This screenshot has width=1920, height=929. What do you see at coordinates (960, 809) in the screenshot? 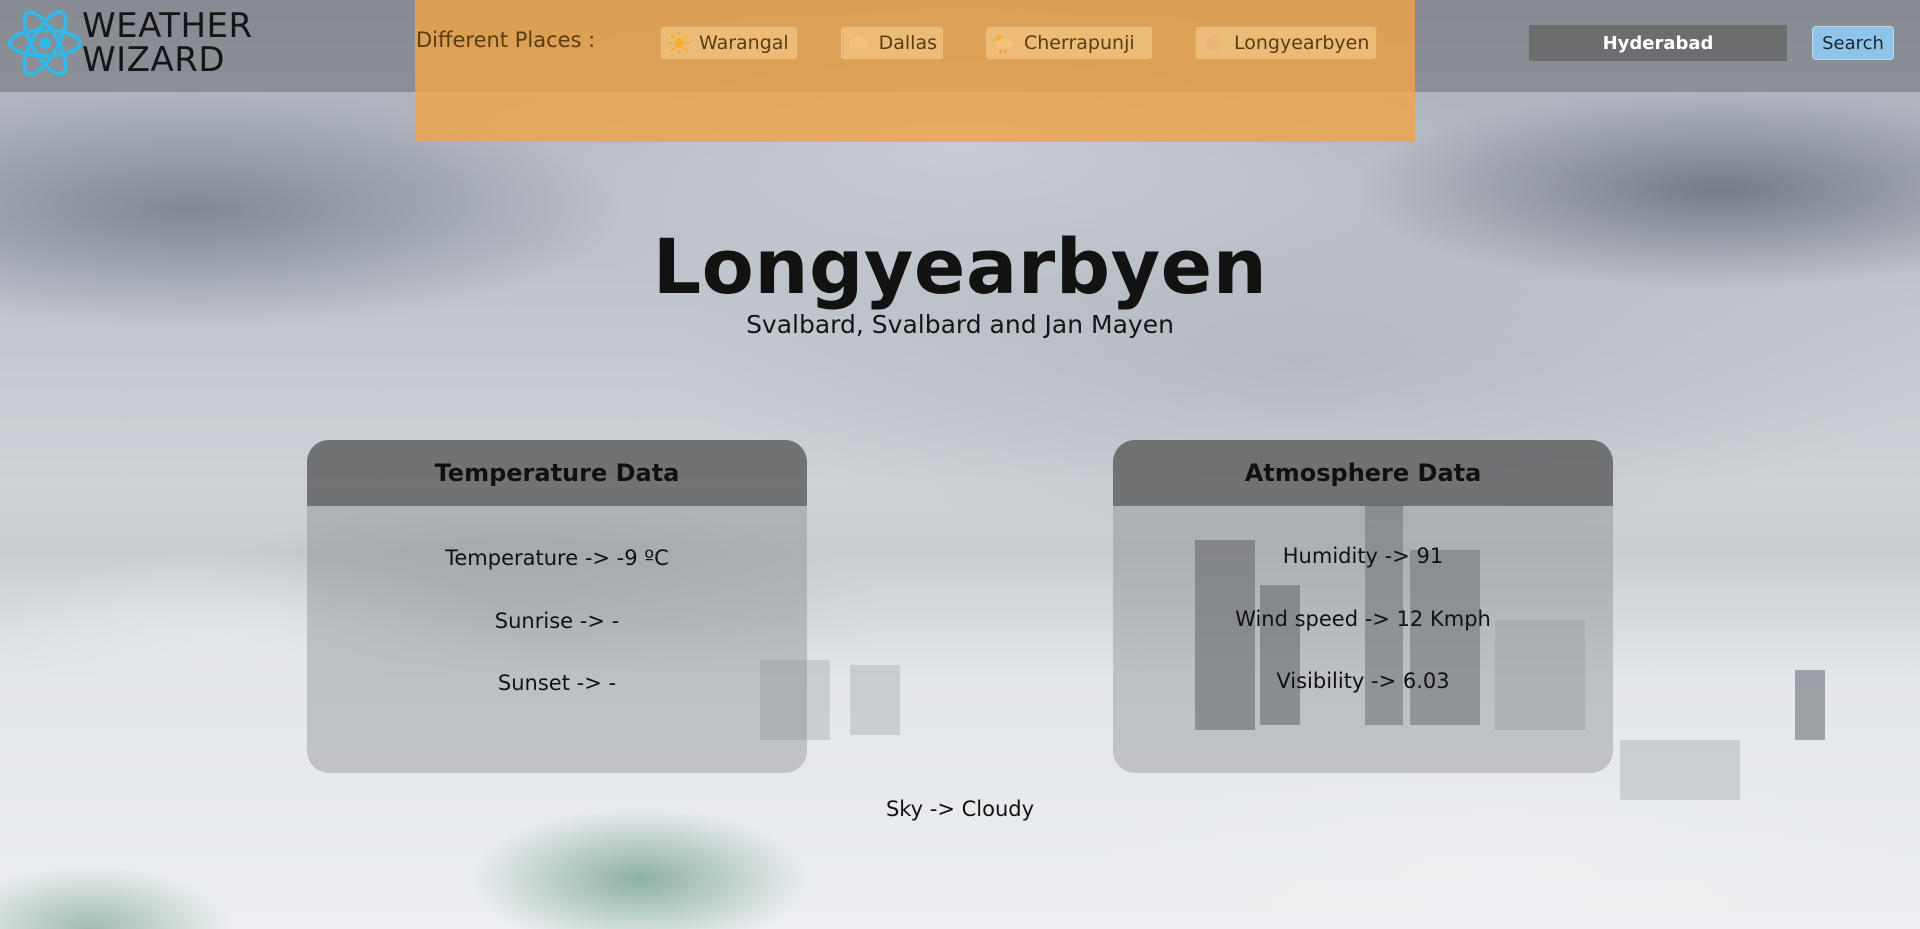
I see `sky-condition: Sky -> Cloudy` at bounding box center [960, 809].